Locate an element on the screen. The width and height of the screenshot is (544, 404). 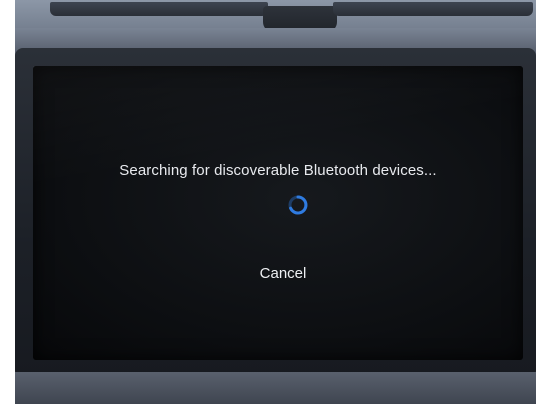
dashboard-trim-bottom is located at coordinates (275, 388).